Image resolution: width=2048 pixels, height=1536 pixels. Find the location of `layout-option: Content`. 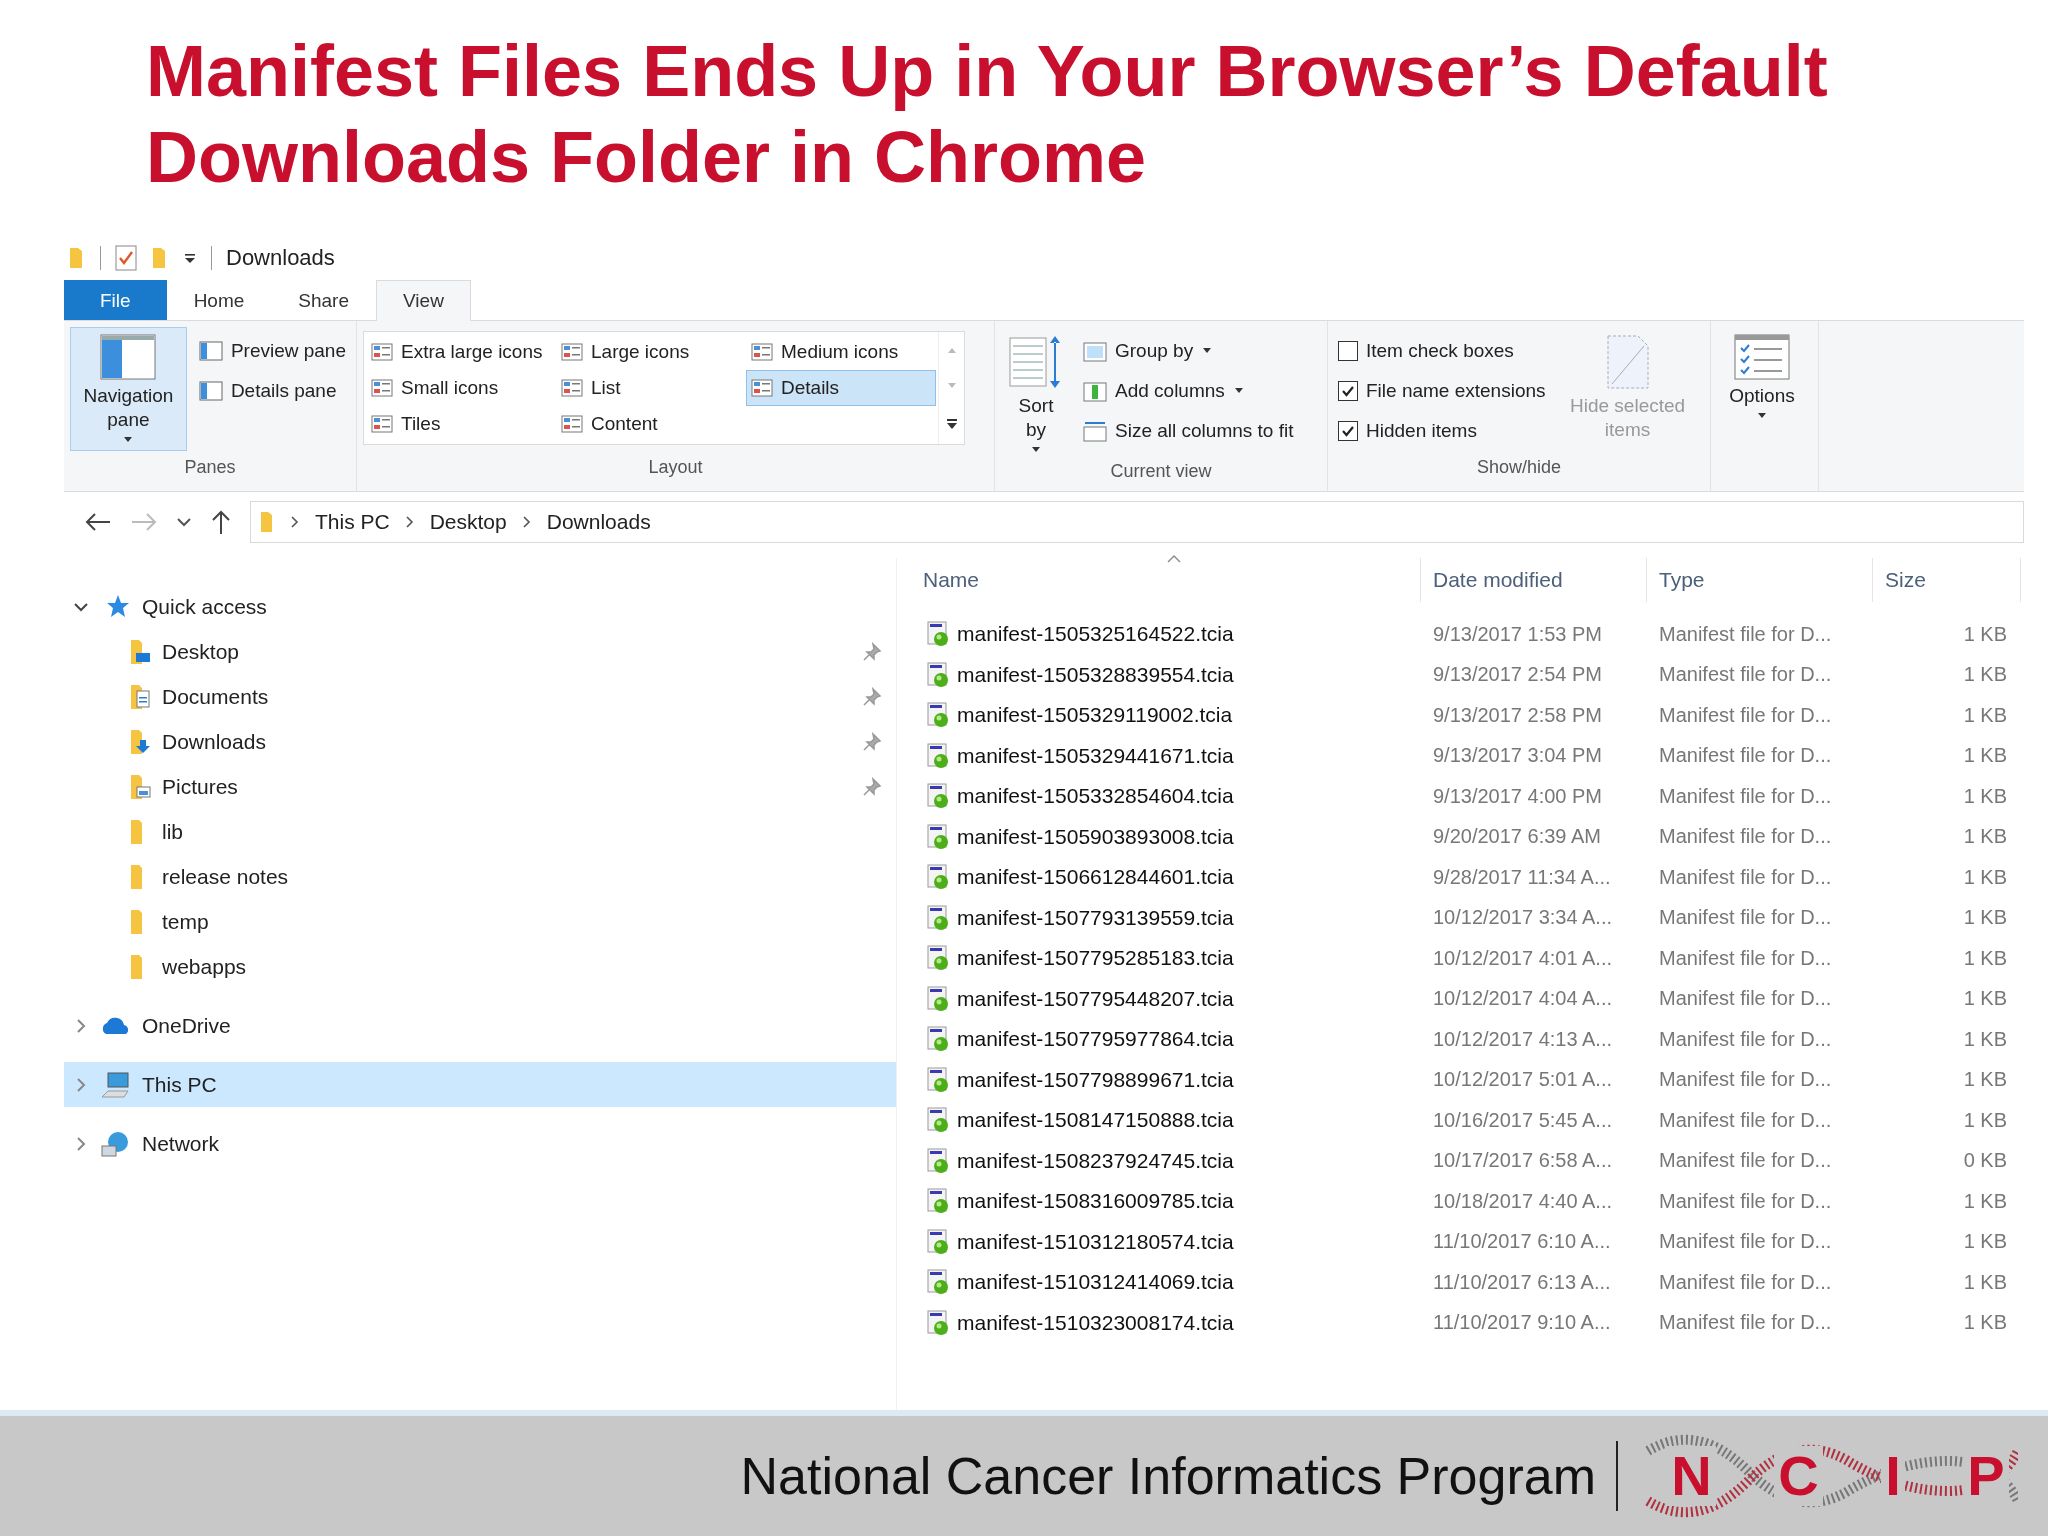

layout-option: Content is located at coordinates (651, 424).